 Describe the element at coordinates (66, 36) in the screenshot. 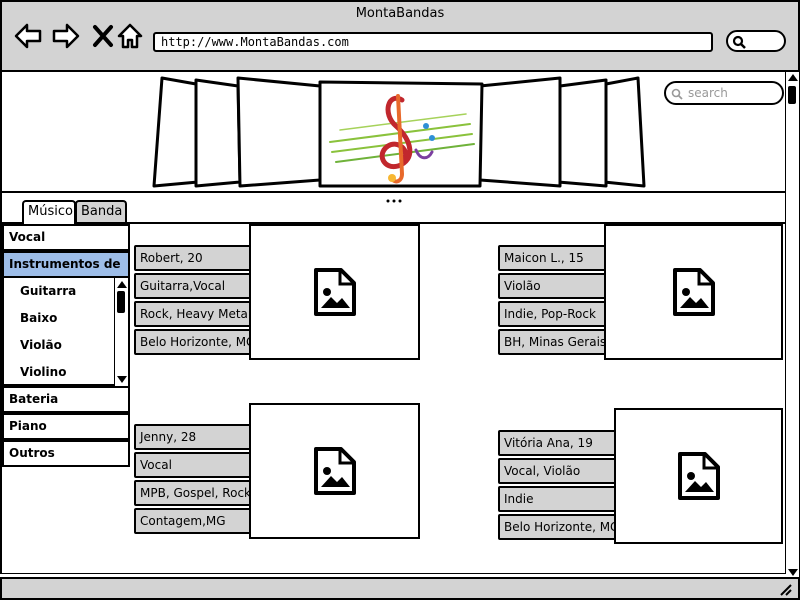

I see `forward-arrow-icon` at that location.